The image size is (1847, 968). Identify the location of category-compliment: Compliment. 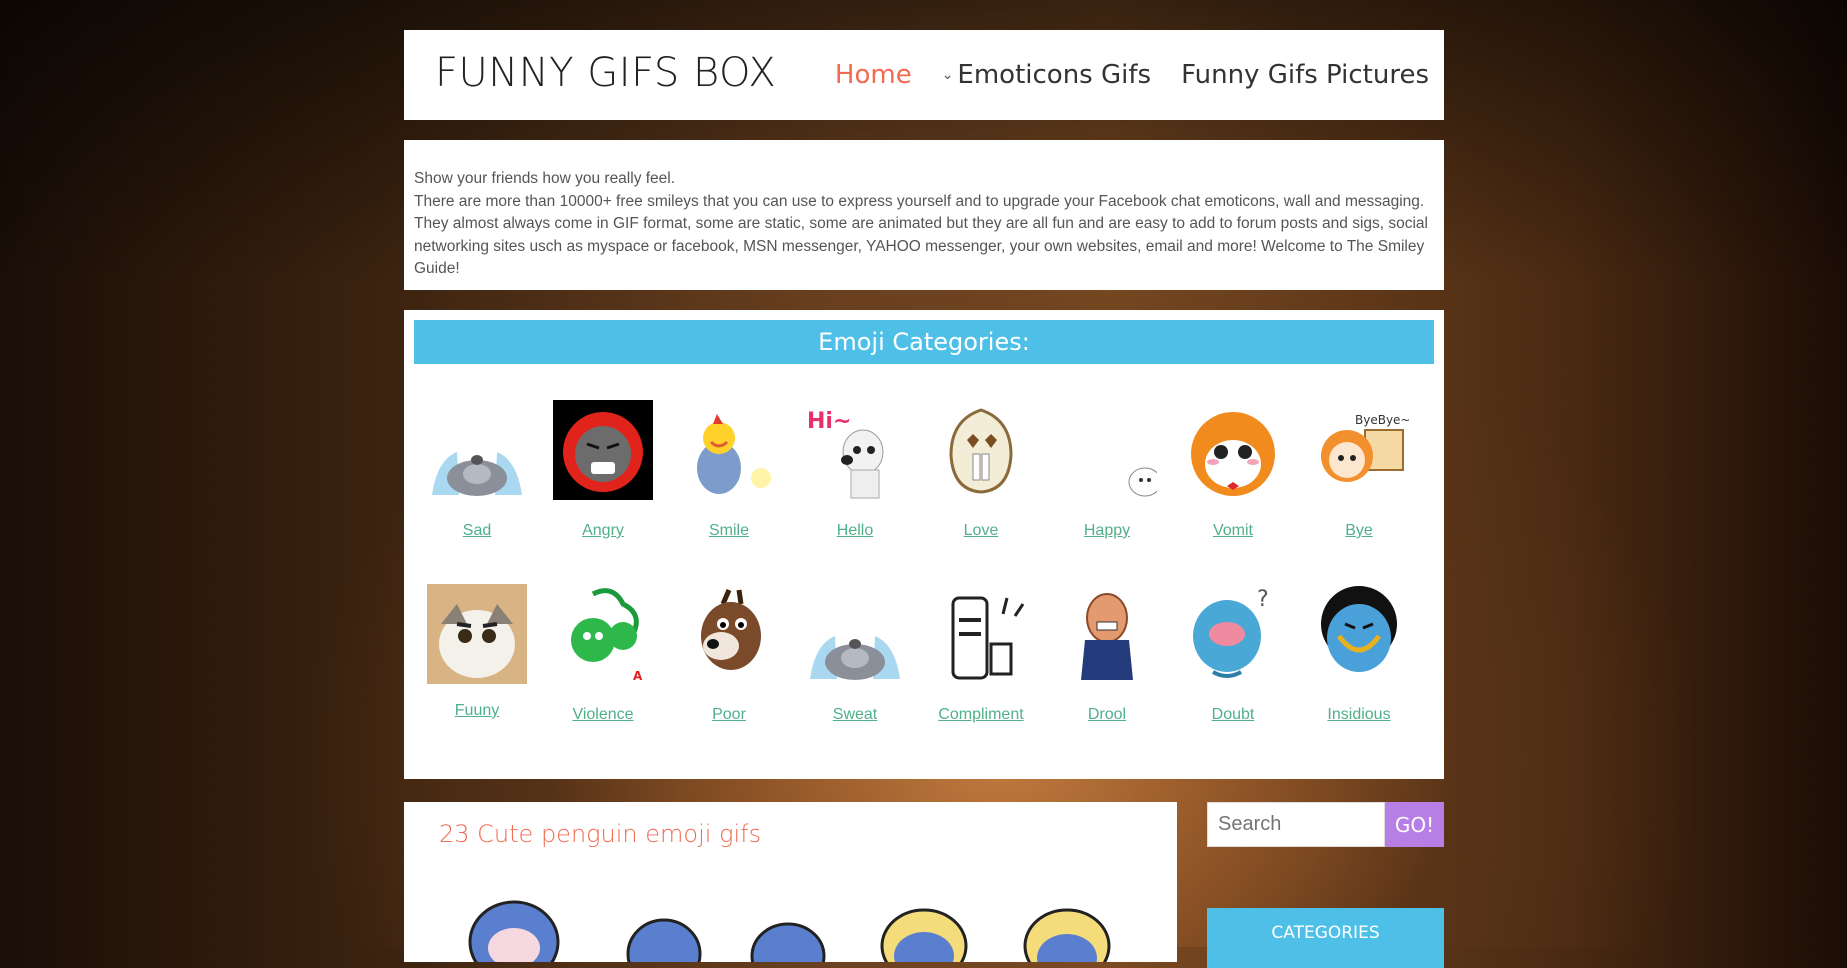
(981, 654).